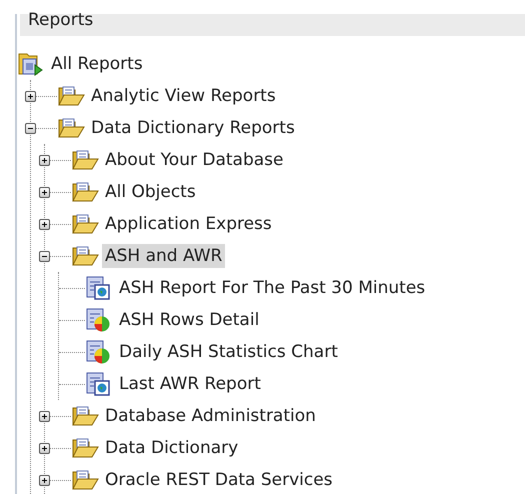 The height and width of the screenshot is (494, 525). I want to click on tree-item: All Reports, so click(97, 64).